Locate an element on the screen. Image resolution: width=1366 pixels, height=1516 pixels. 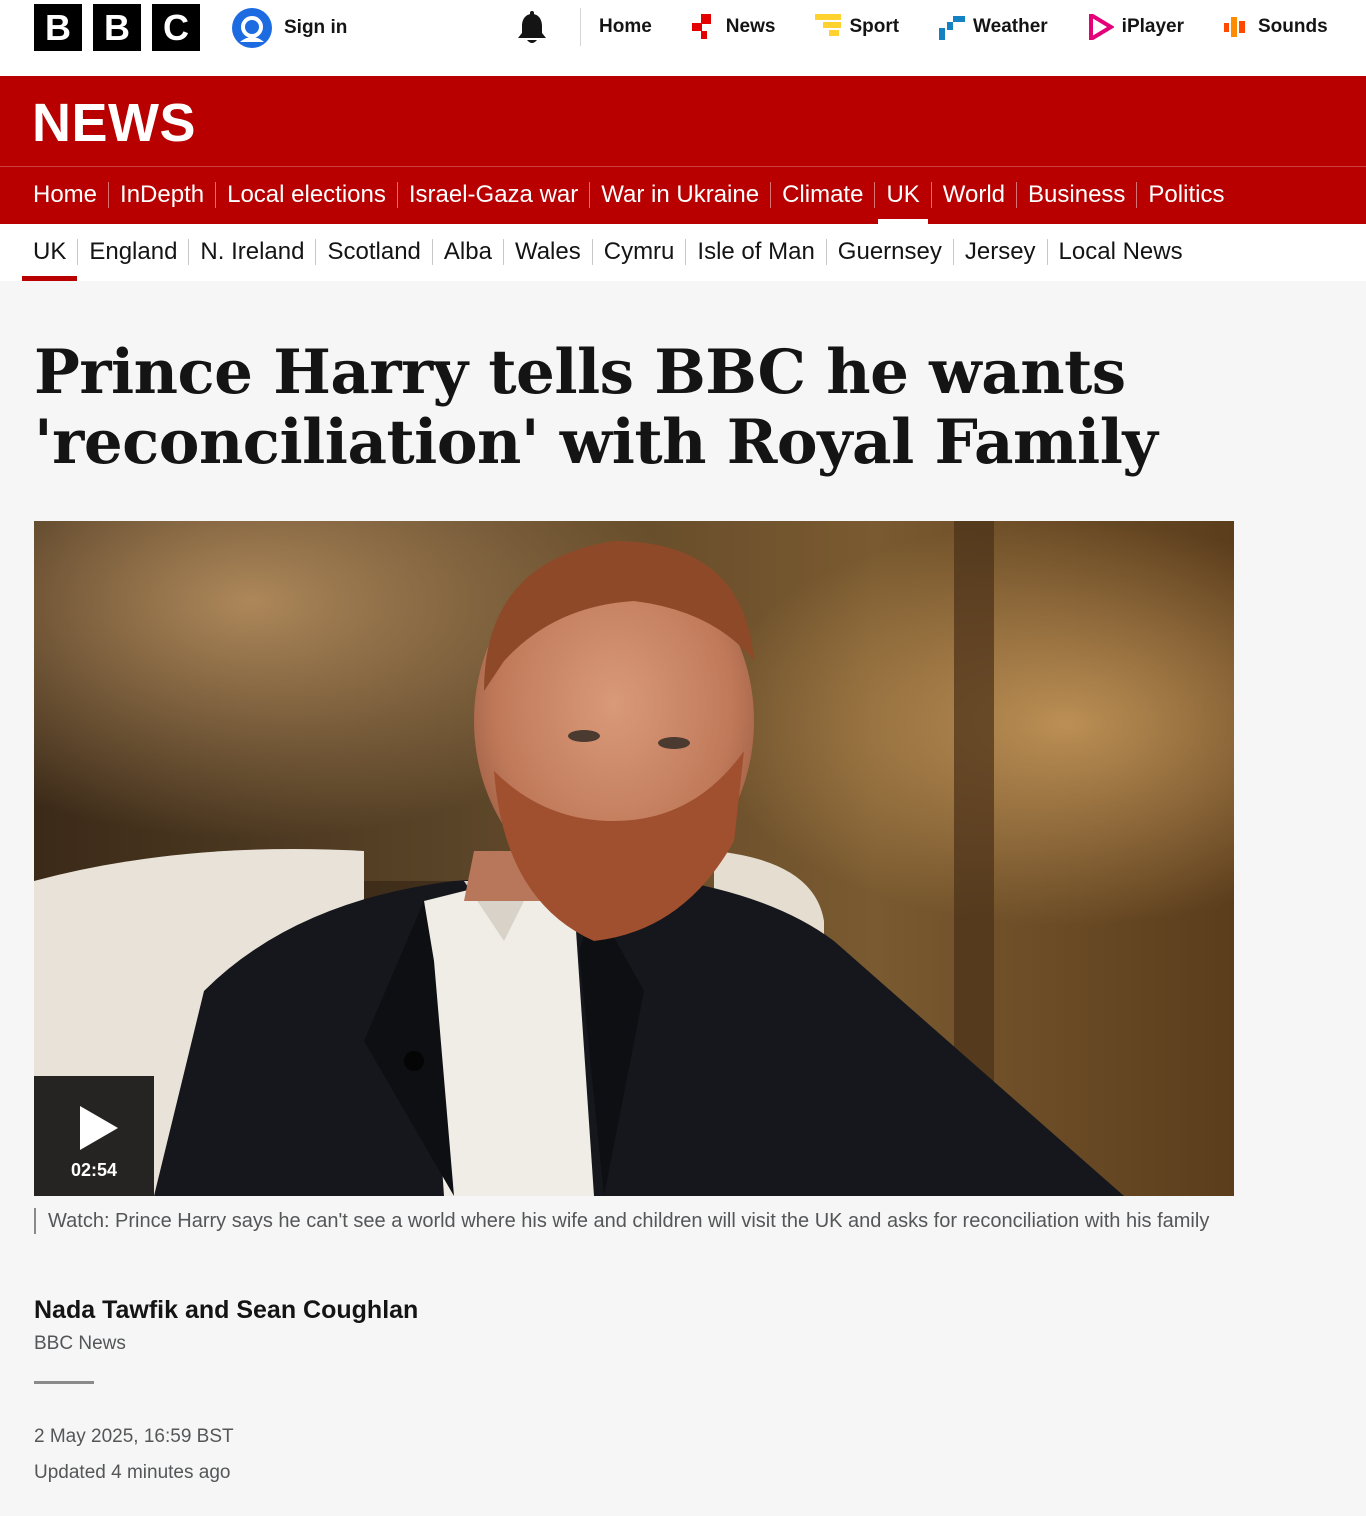
sub-nav-jersey: Jersey is located at coordinates (1000, 252).